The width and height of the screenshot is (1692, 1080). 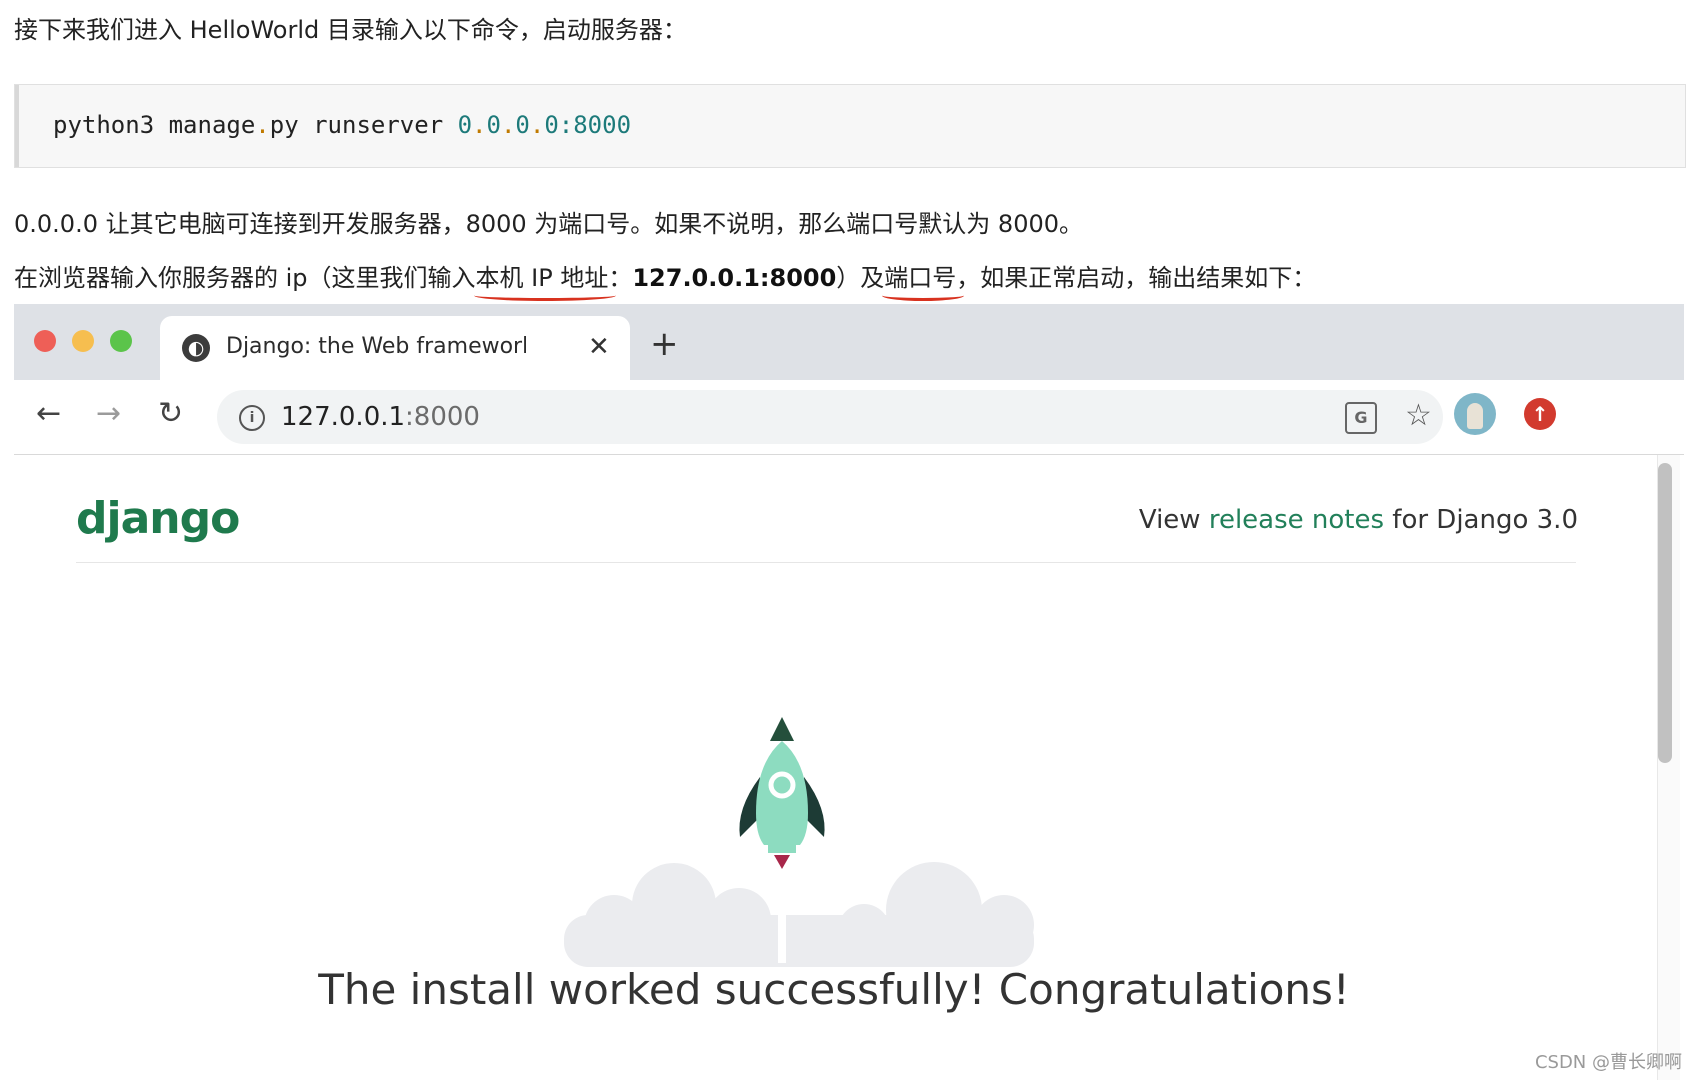 What do you see at coordinates (350, 30) in the screenshot?
I see `intro-text: 接下来我们进入 HelloWorld 目录输入以下命令，启动服务器：` at bounding box center [350, 30].